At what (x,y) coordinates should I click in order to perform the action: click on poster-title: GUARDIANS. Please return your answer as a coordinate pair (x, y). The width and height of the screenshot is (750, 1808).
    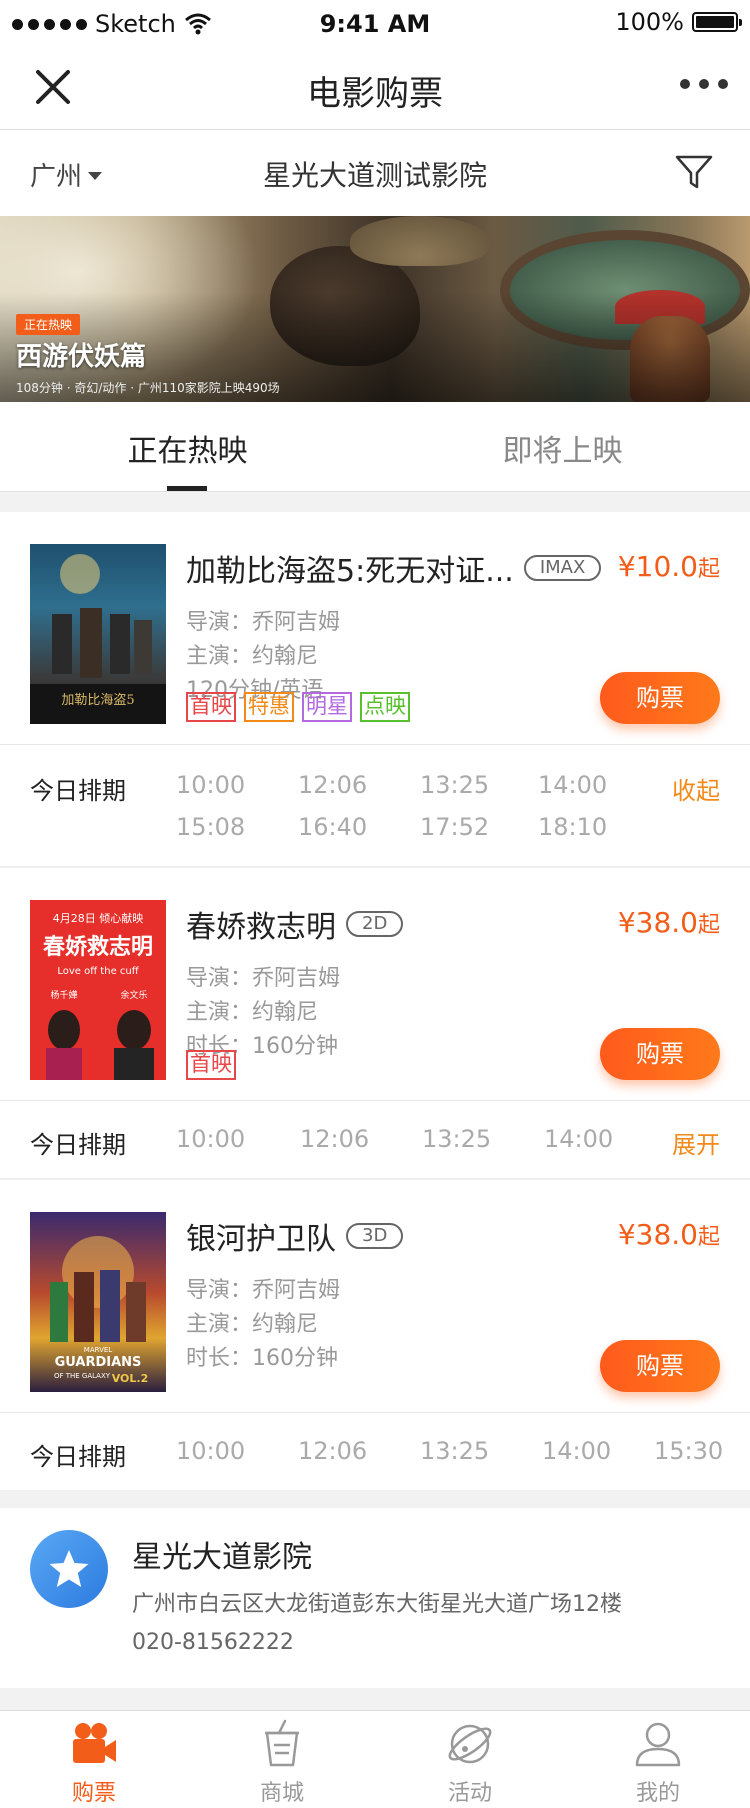
    Looking at the image, I should click on (98, 1362).